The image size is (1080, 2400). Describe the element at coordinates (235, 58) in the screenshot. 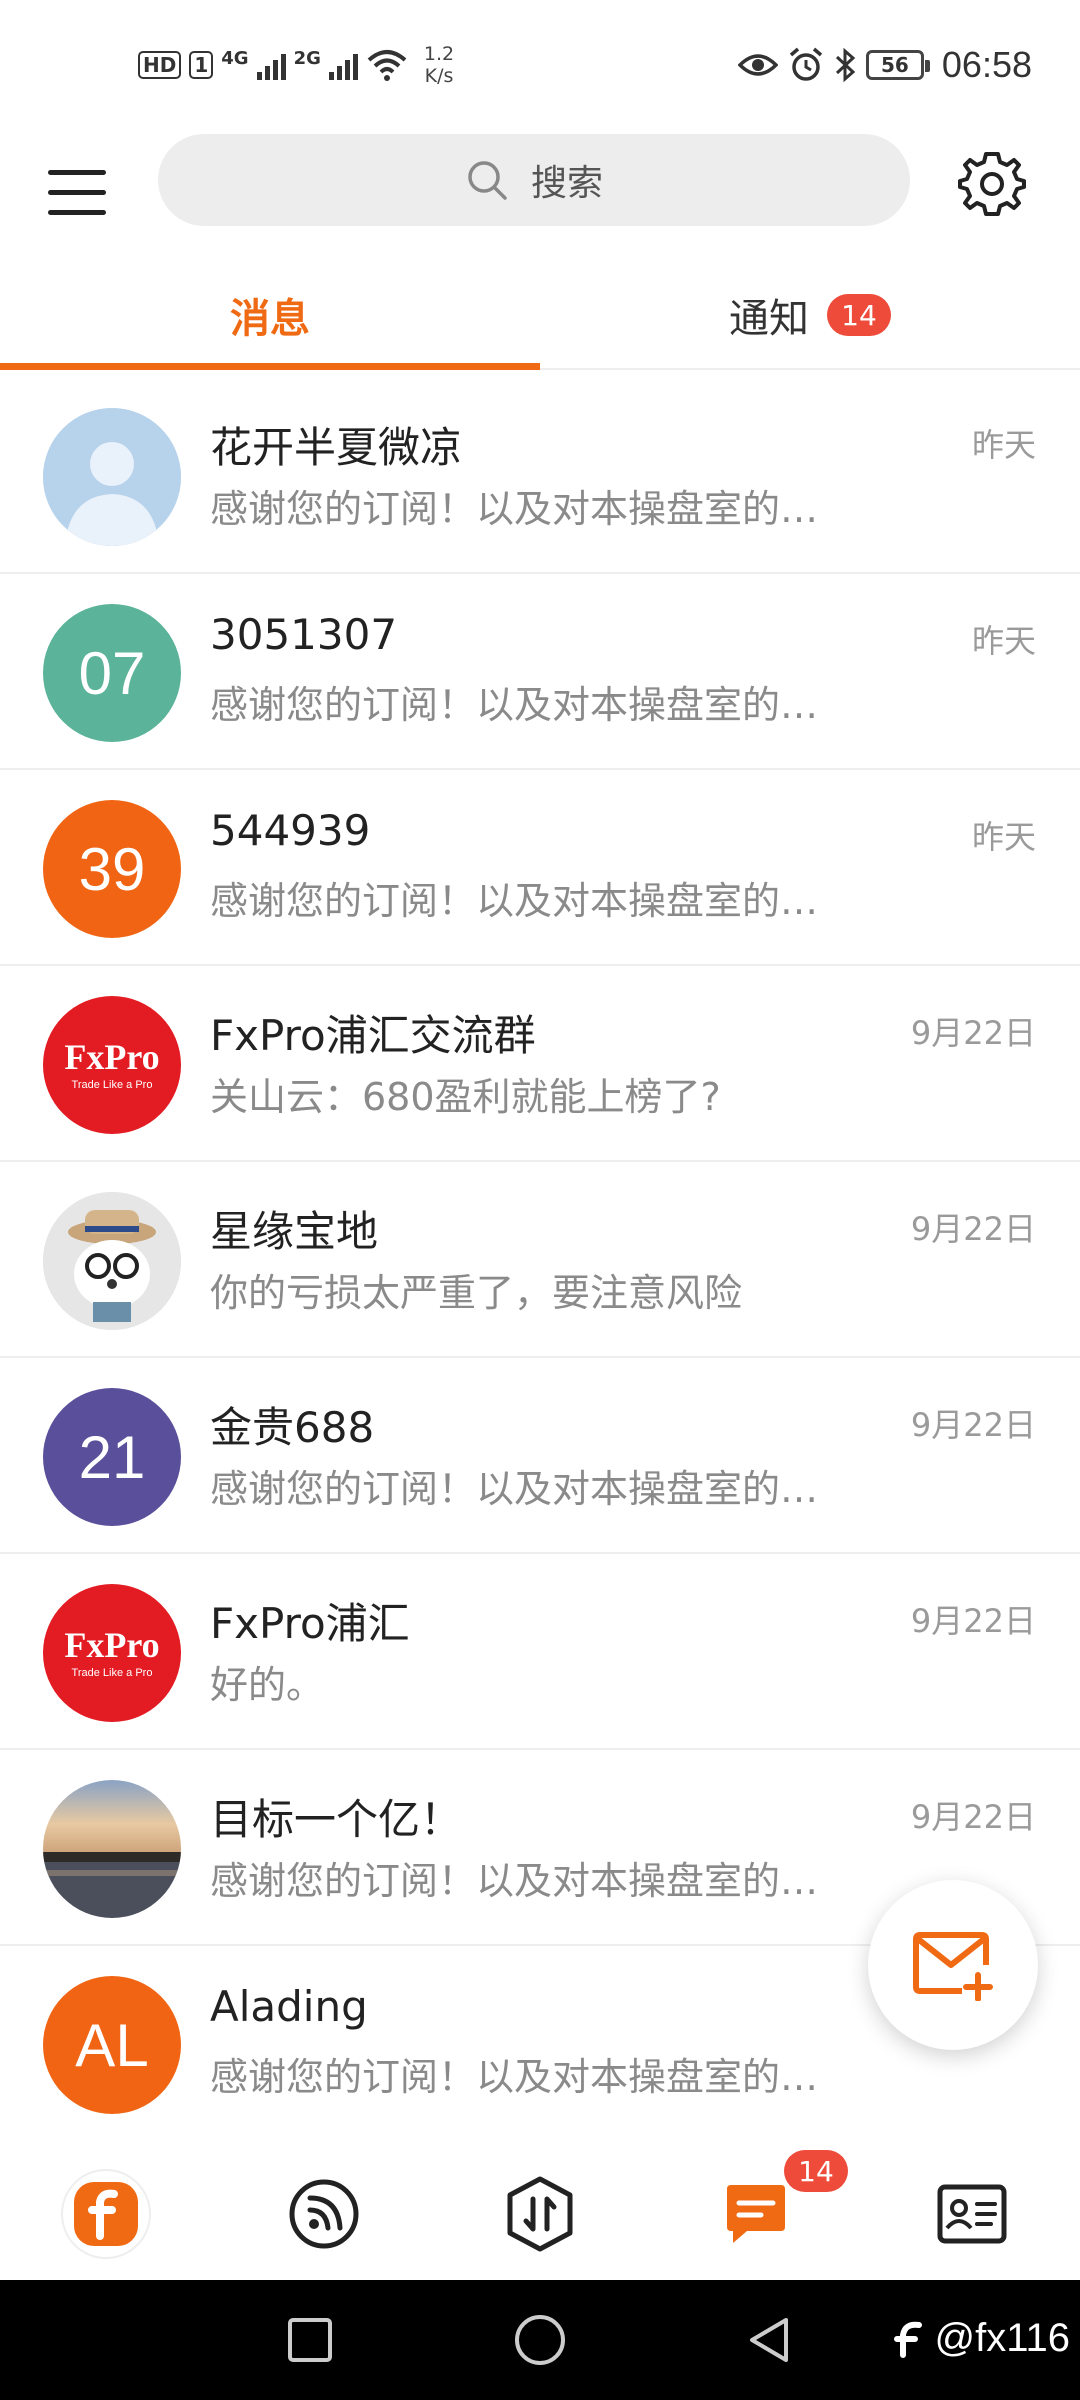

I see `network-4g-label: 4G` at that location.